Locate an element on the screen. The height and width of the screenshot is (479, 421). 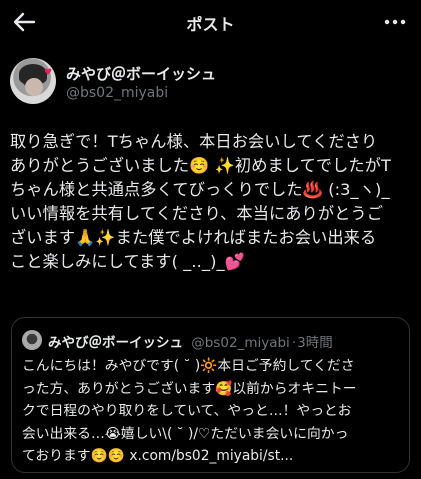
heart-icon: ♥ is located at coordinates (48, 73).